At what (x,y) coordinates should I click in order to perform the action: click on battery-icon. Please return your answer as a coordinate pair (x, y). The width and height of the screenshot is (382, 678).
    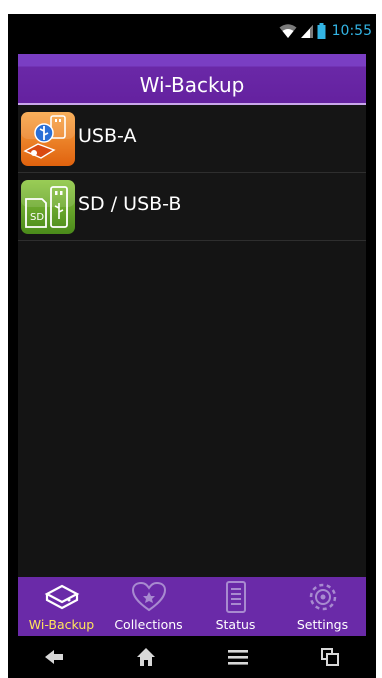
    Looking at the image, I should click on (321, 31).